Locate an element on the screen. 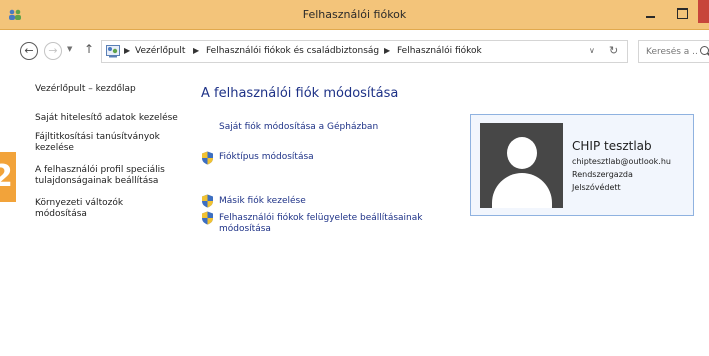 Image resolution: width=709 pixels, height=356 pixels. sidebar-file-encryption-certificates: Fájltitkosítási tanúsítványok kezelése is located at coordinates (102, 143).